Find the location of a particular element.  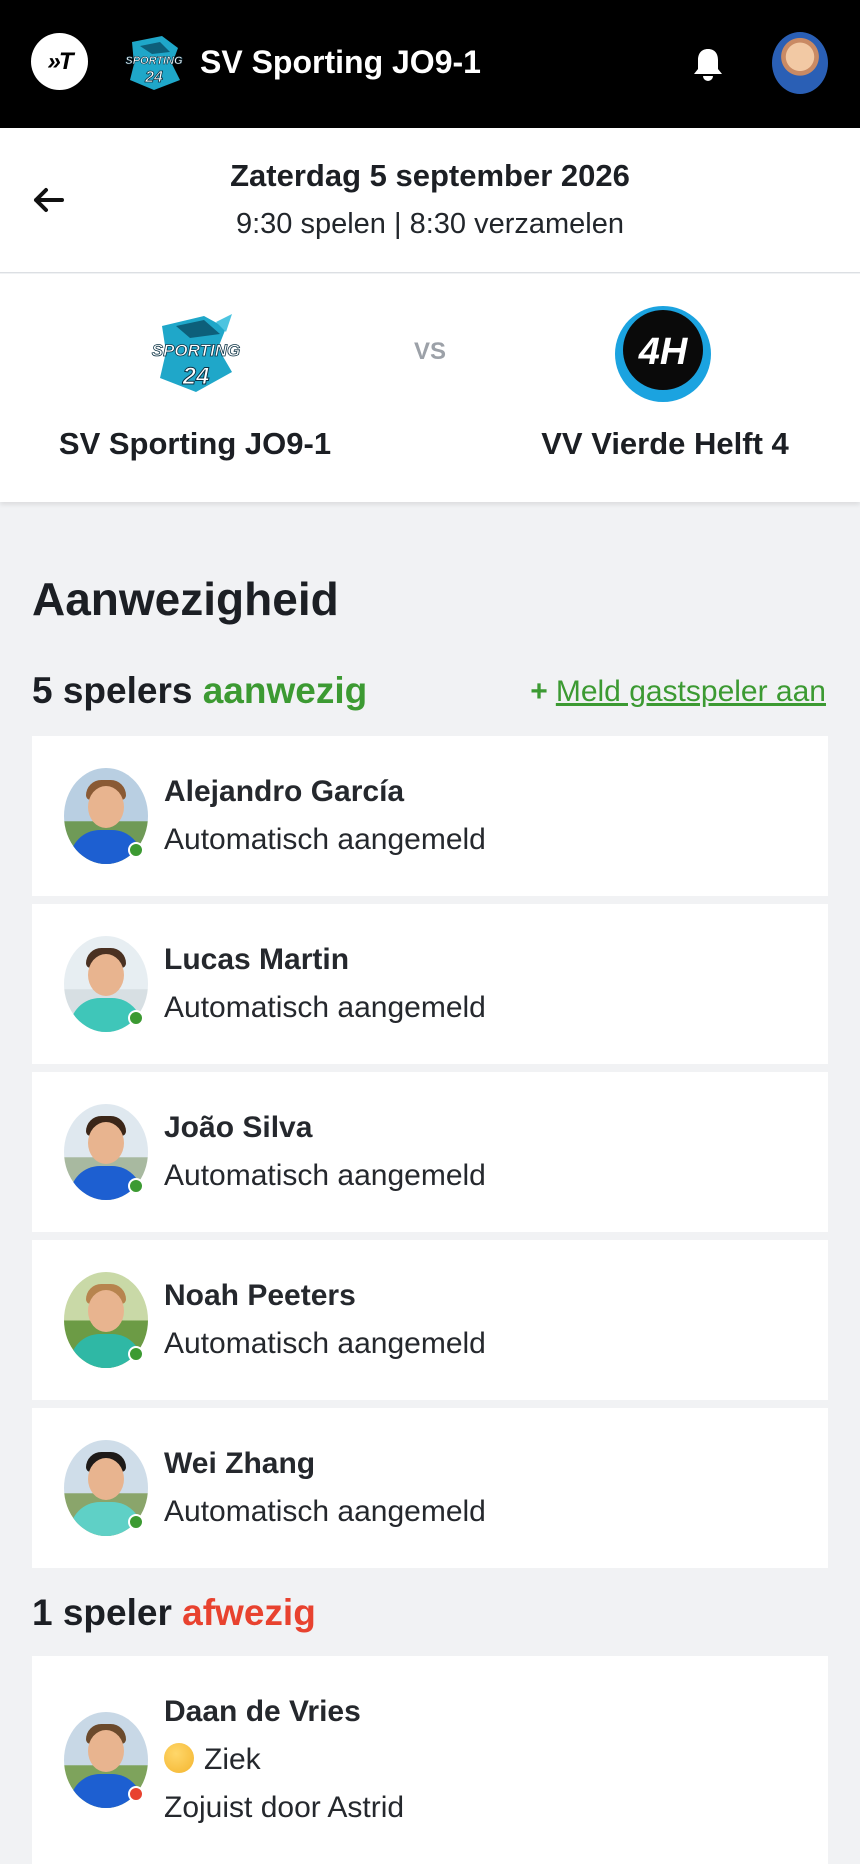

player-name: Wei Zhang is located at coordinates (240, 1463).